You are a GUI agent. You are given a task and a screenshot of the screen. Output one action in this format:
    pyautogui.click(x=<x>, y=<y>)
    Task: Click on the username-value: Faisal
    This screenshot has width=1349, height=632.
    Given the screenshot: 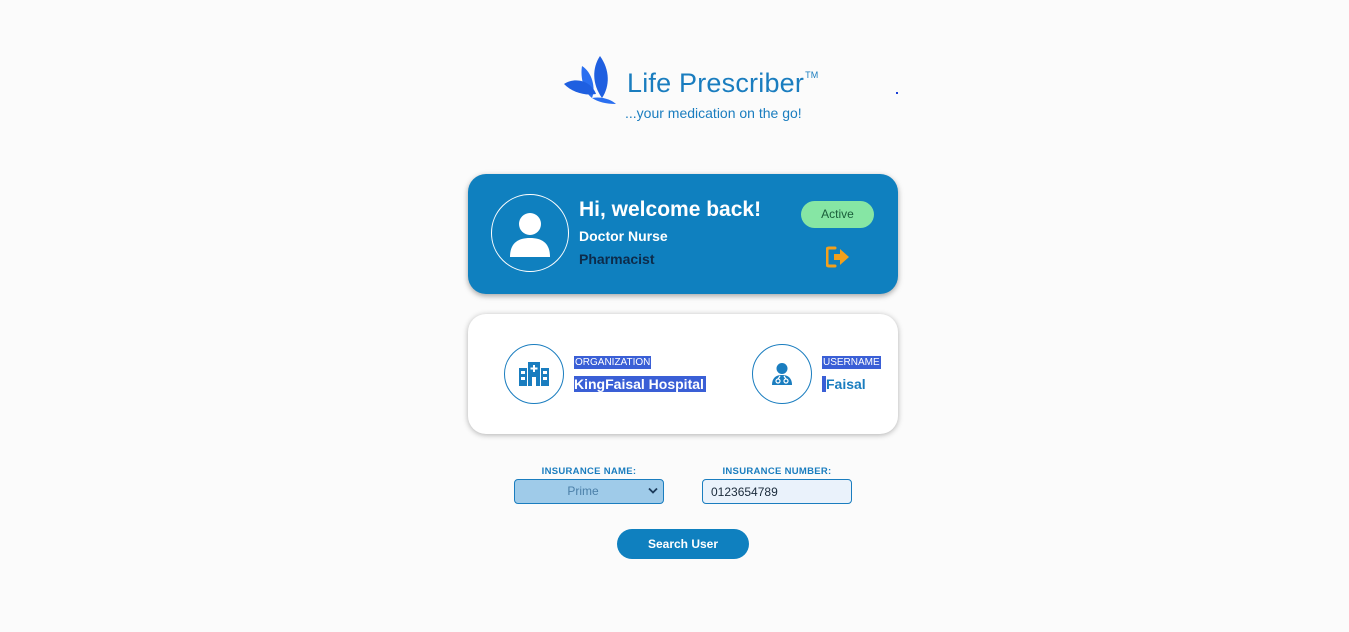 What is the action you would take?
    pyautogui.click(x=844, y=384)
    